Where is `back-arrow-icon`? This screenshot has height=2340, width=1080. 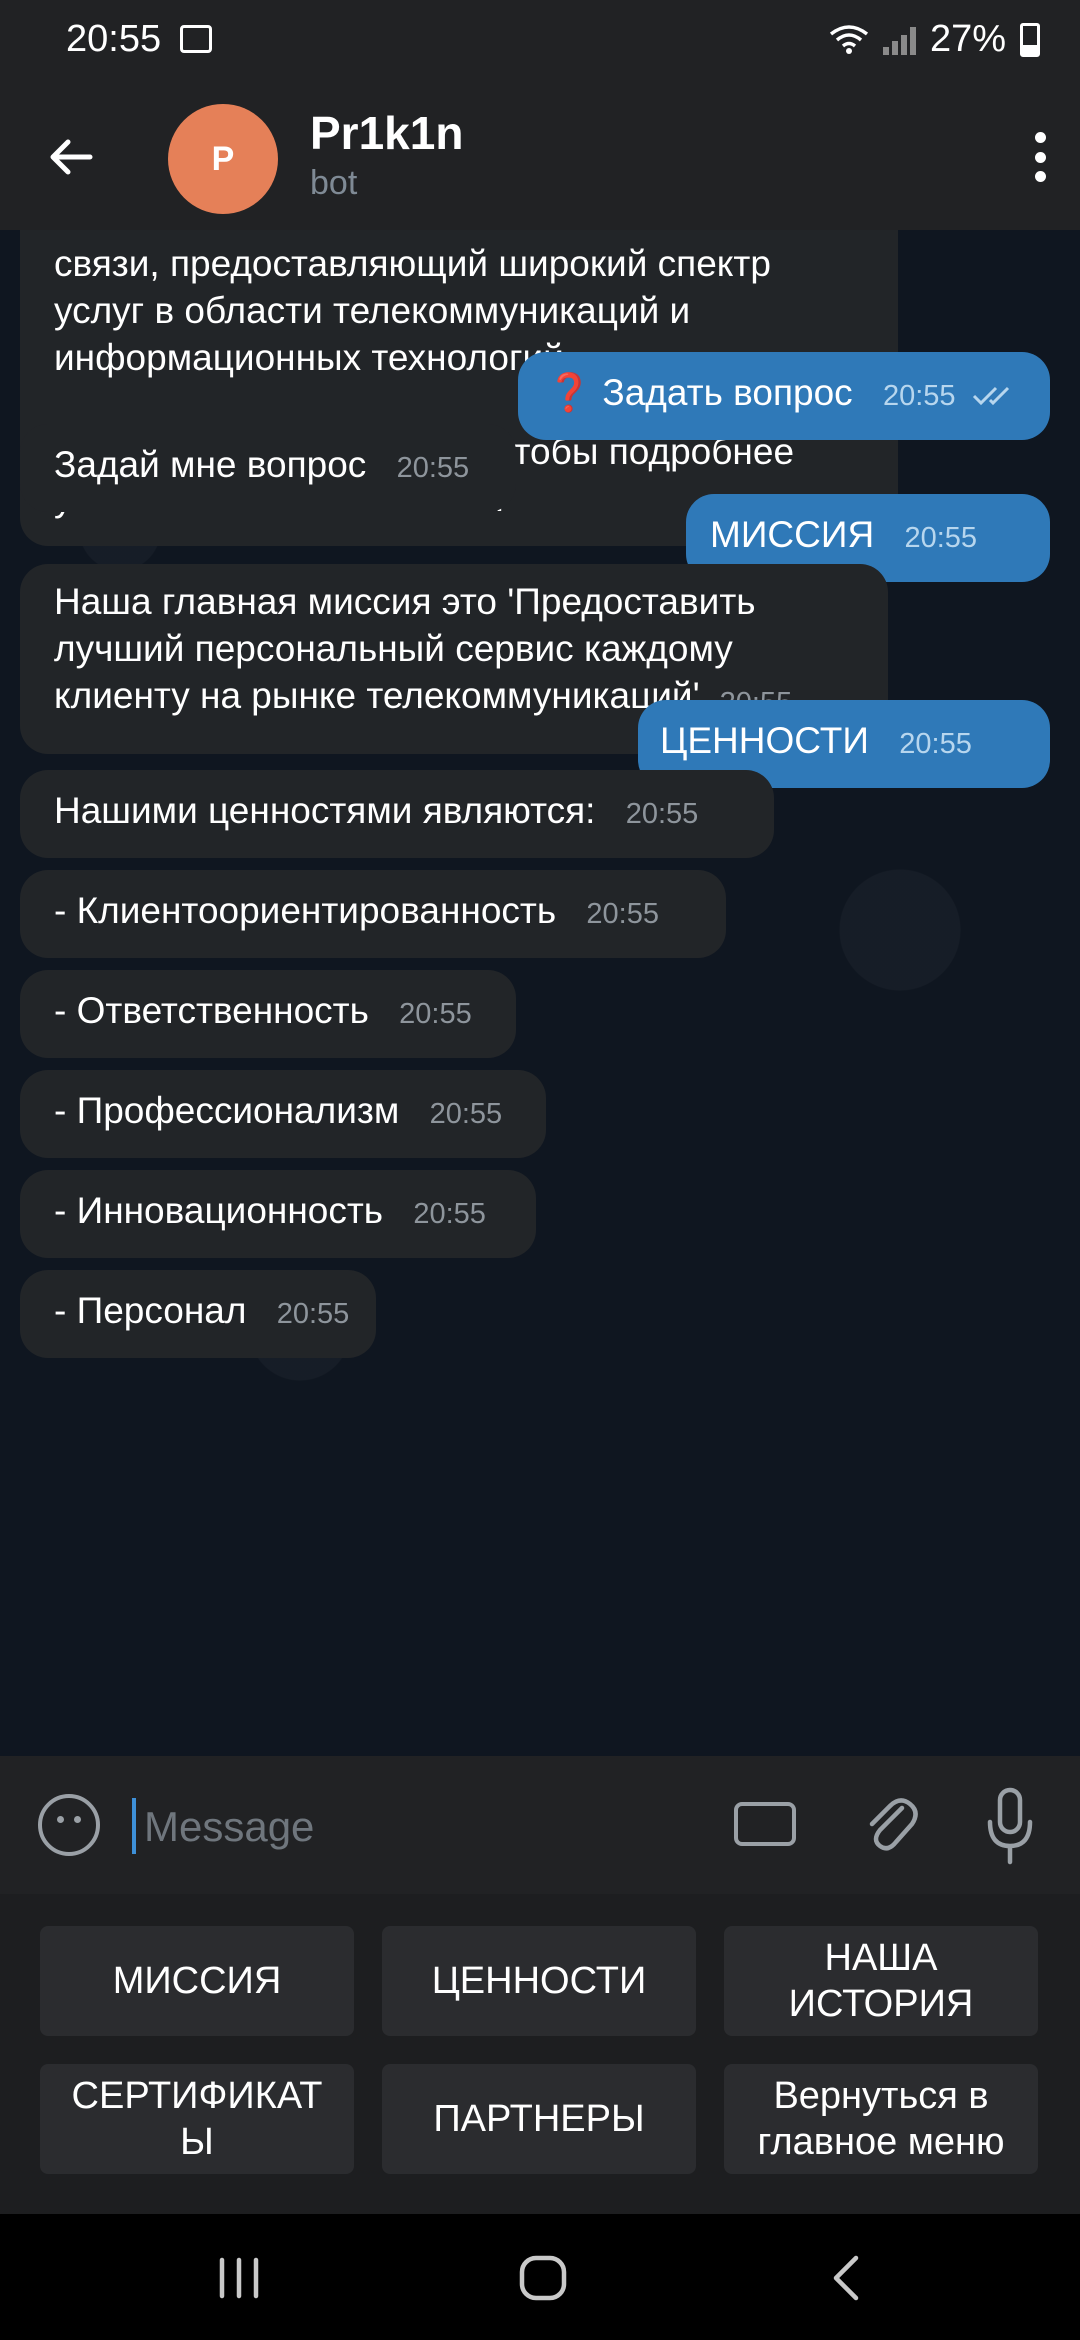 back-arrow-icon is located at coordinates (71, 157).